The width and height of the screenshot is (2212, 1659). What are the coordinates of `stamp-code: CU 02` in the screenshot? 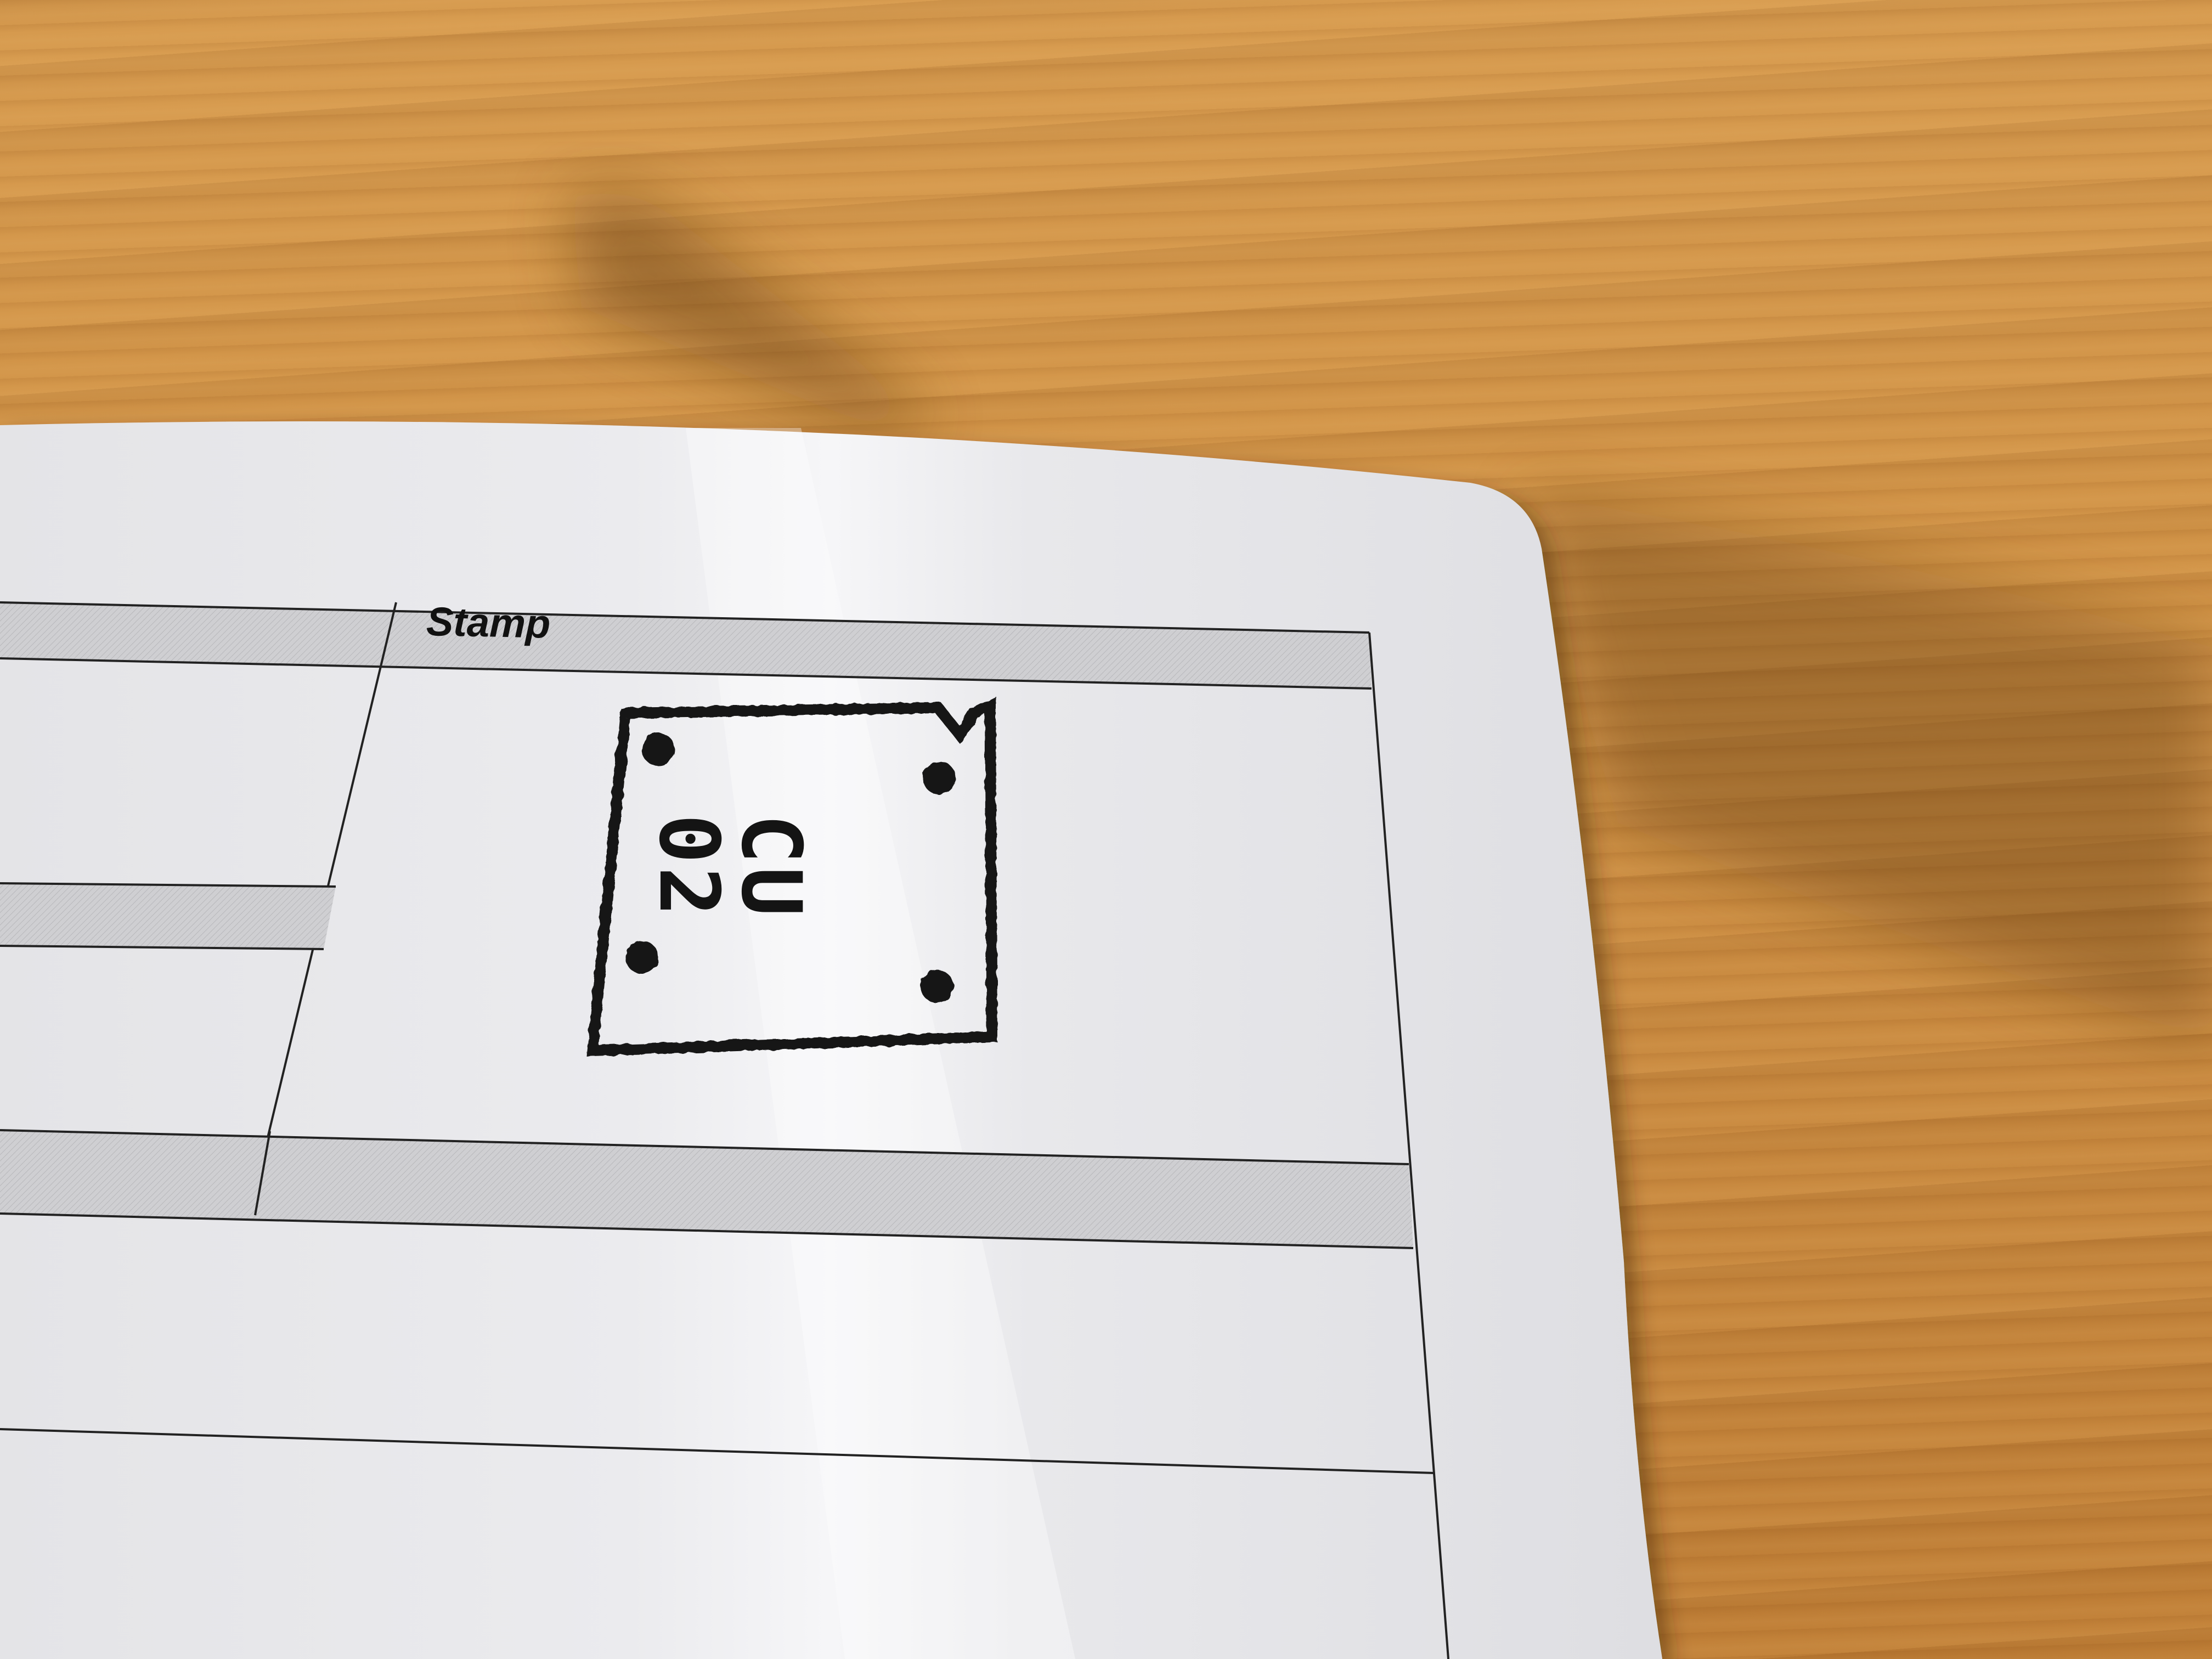 It's located at (730, 867).